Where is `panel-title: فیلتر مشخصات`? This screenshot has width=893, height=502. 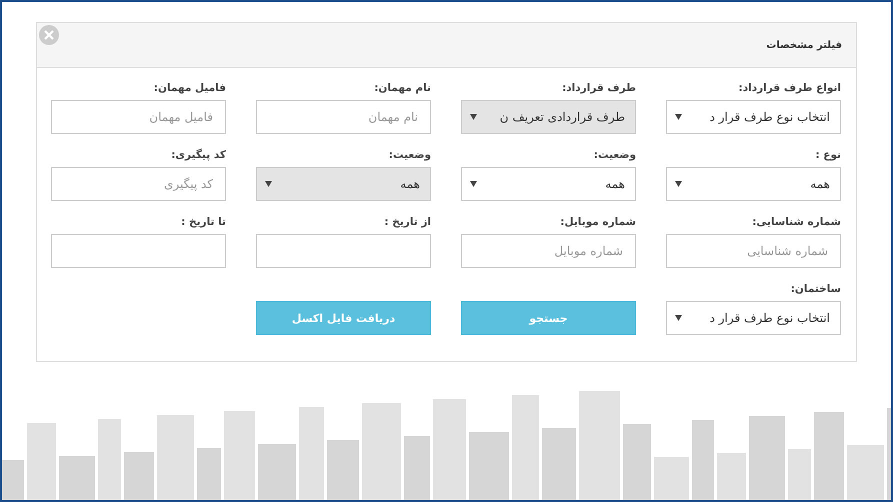 panel-title: فیلتر مشخصات is located at coordinates (804, 45).